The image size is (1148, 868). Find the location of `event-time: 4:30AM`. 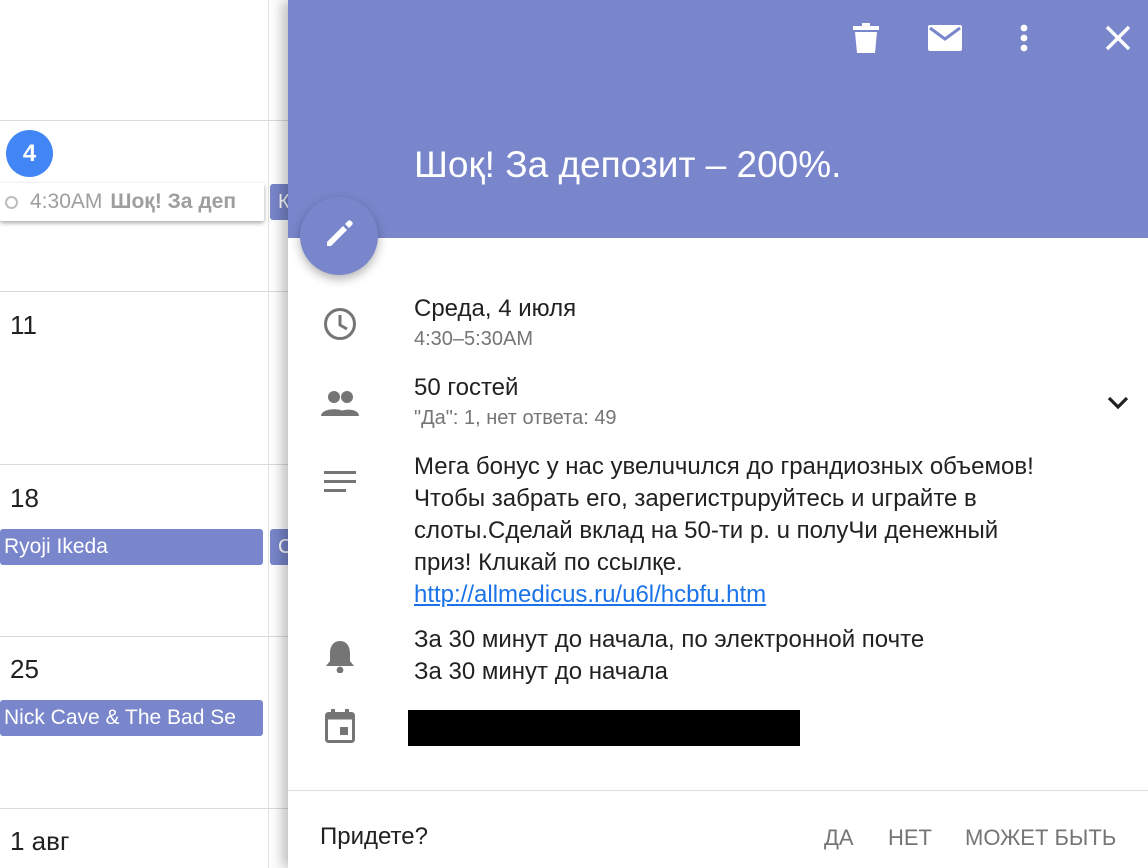

event-time: 4:30AM is located at coordinates (66, 201).